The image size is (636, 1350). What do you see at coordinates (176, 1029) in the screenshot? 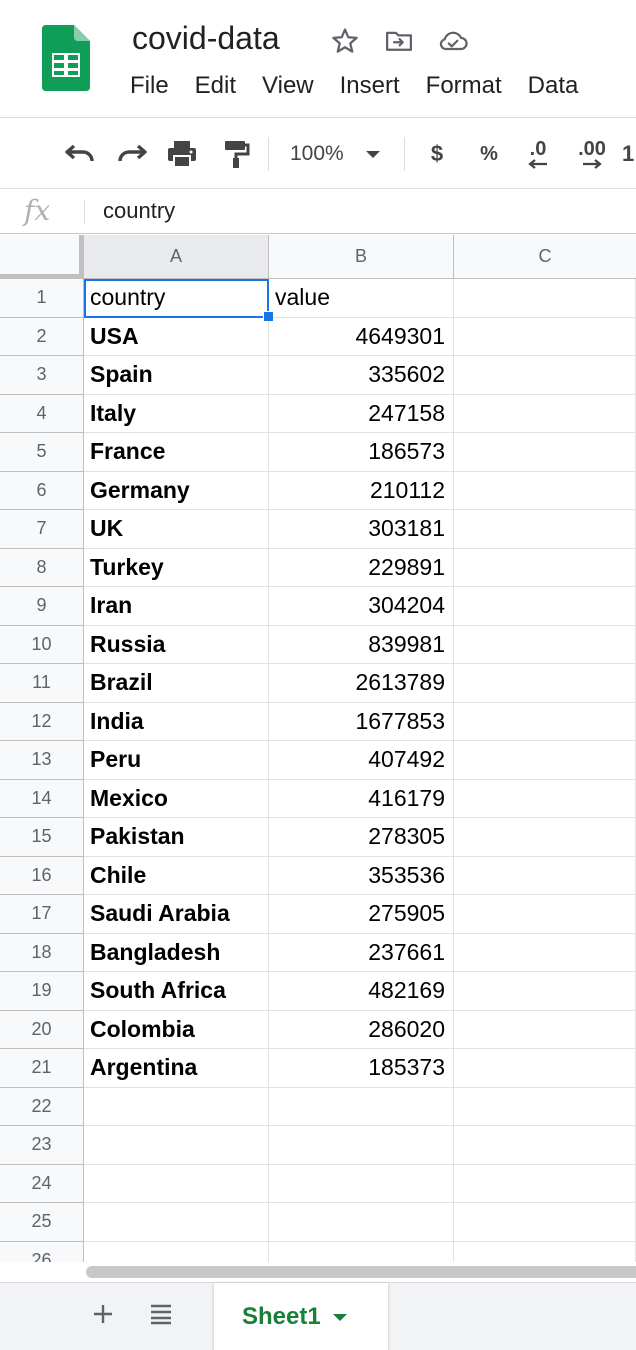
I see `cell-country: Colombia` at bounding box center [176, 1029].